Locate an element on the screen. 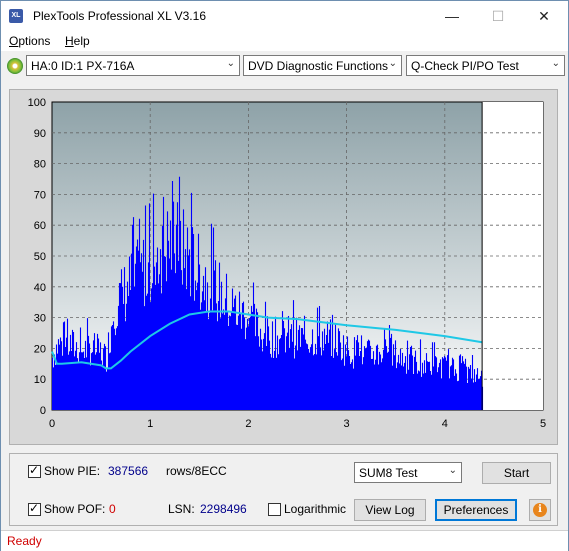 The width and height of the screenshot is (569, 551). y-tick-label: 40 is located at coordinates (40, 288).